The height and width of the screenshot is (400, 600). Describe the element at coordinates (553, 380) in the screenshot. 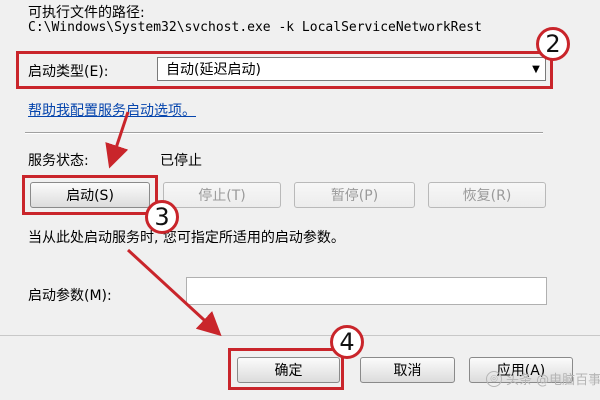

I see `watermark-text: 头条 @电脑百事` at that location.